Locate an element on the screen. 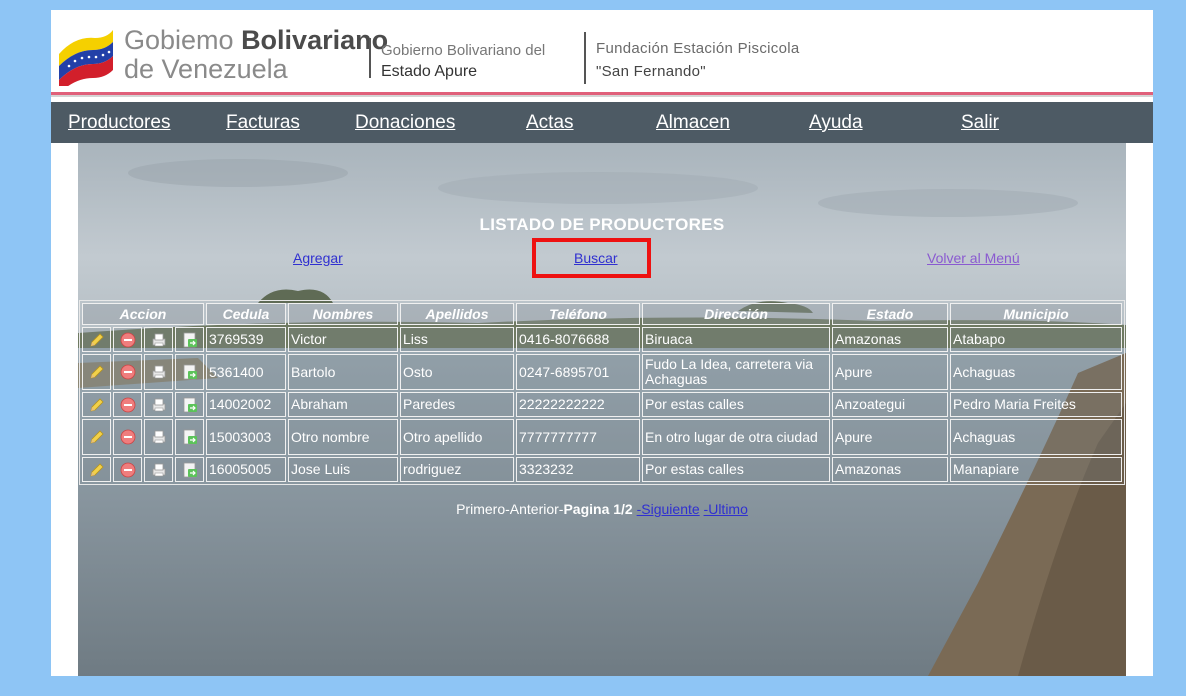 The width and height of the screenshot is (1186, 696). col-header-cedula: Cedula is located at coordinates (246, 314).